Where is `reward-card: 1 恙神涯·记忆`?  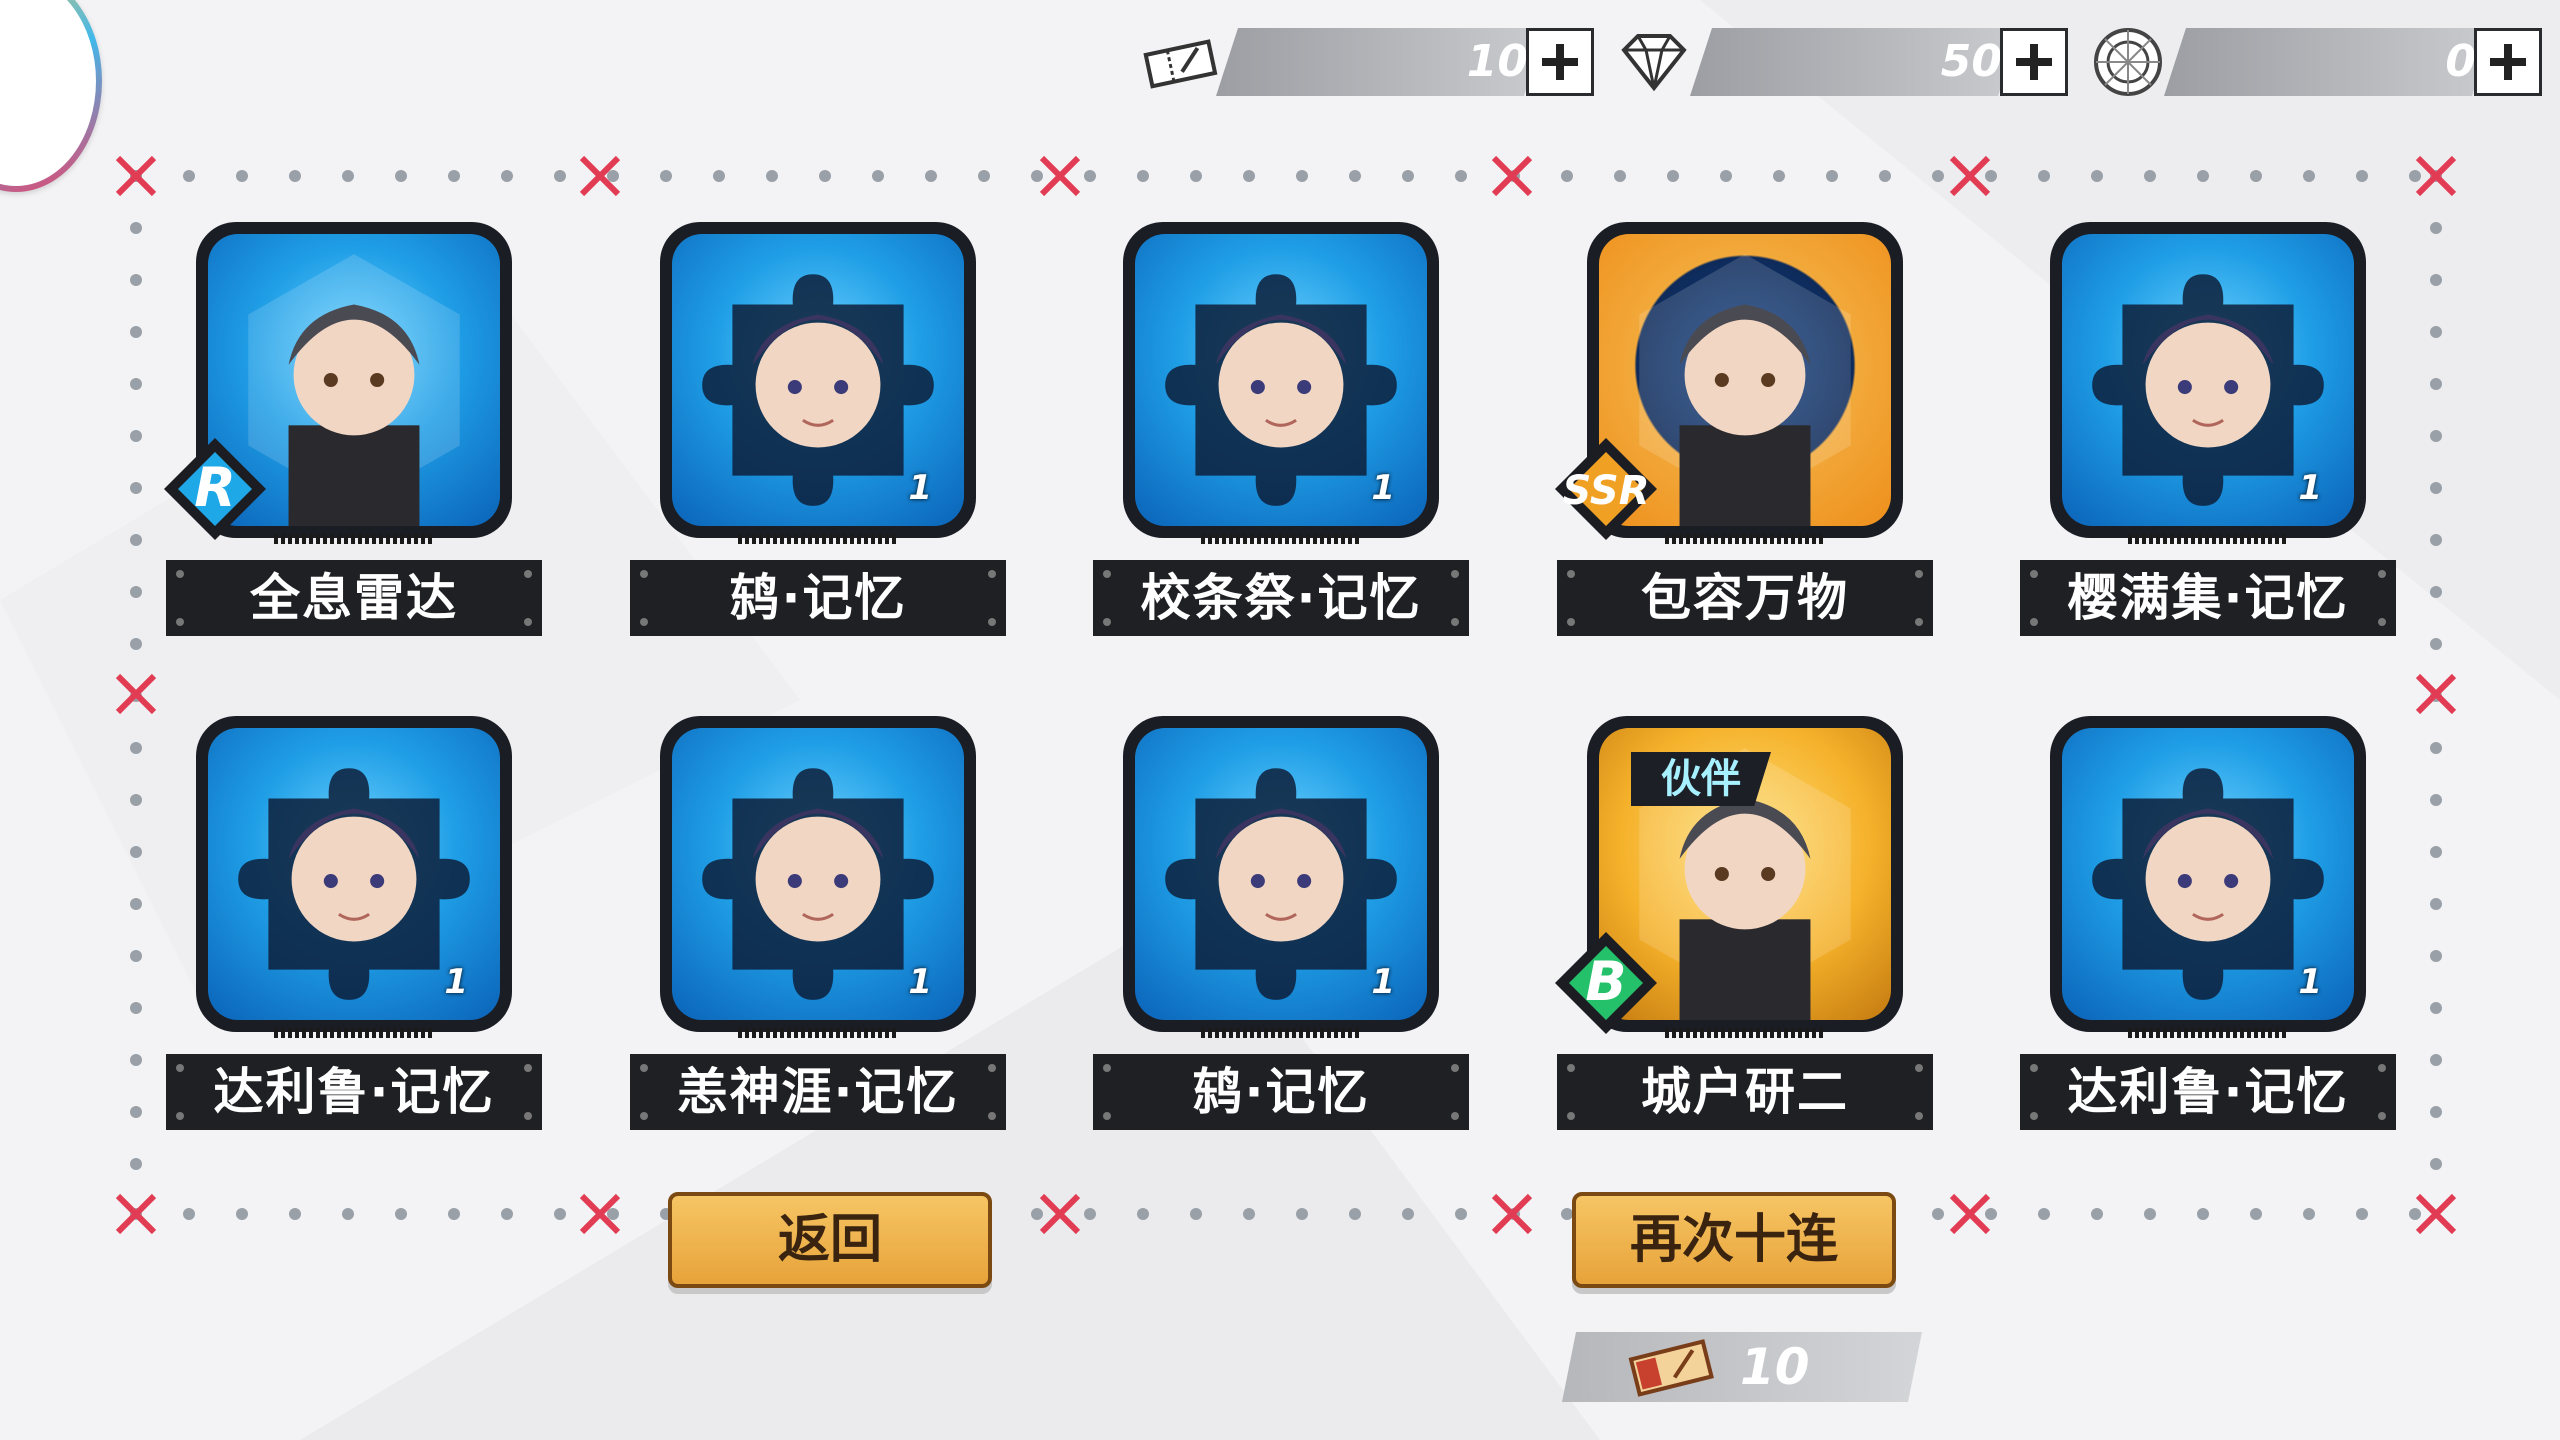
reward-card: 1 恙神涯·记忆 is located at coordinates (820, 936).